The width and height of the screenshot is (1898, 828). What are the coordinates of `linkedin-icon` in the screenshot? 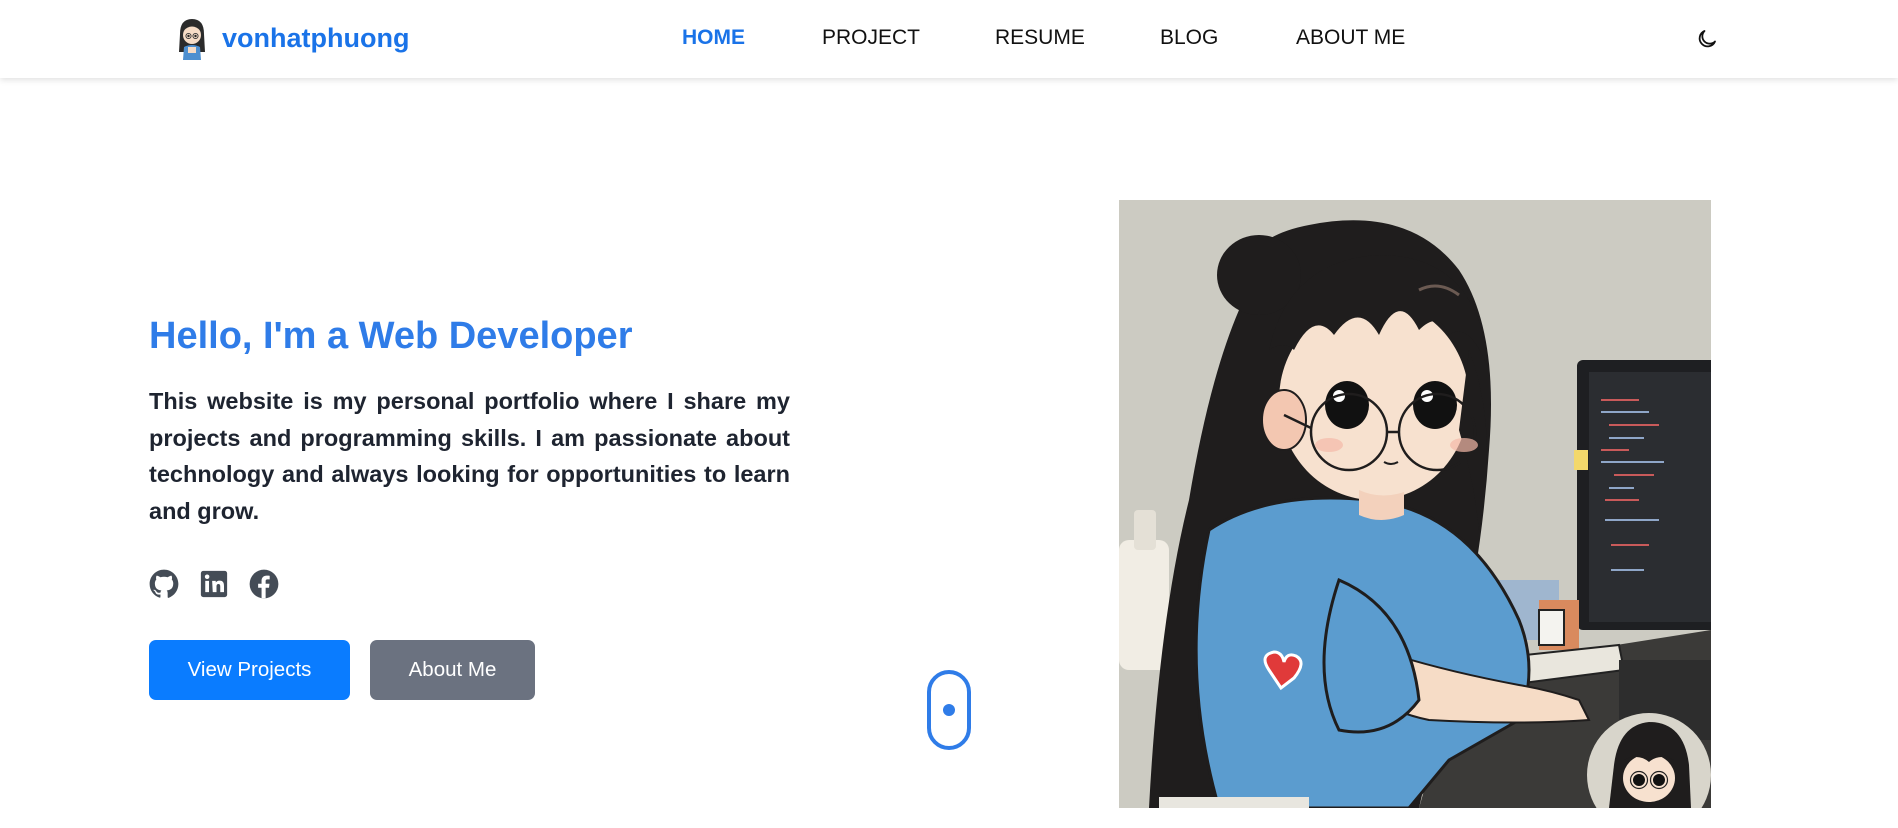 It's located at (214, 584).